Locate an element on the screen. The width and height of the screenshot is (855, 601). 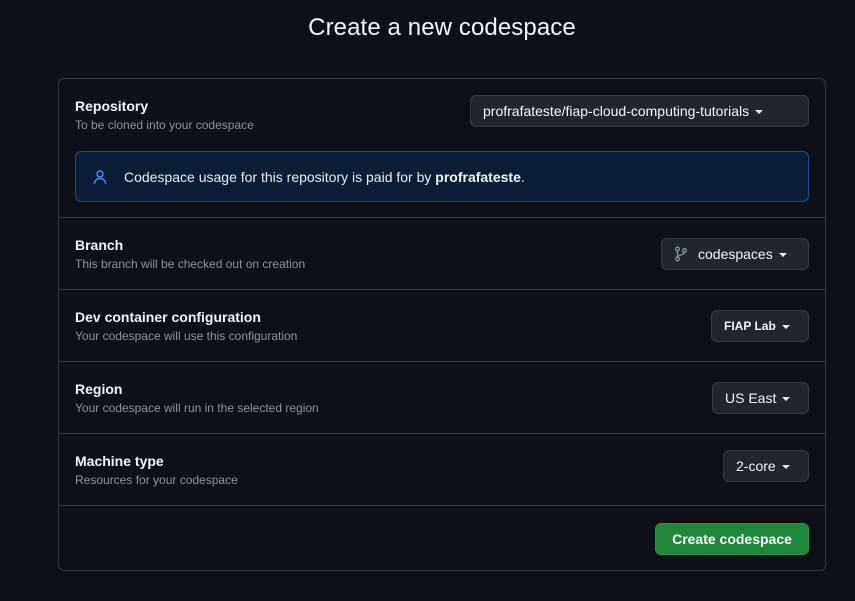
region-select: US East is located at coordinates (760, 398).